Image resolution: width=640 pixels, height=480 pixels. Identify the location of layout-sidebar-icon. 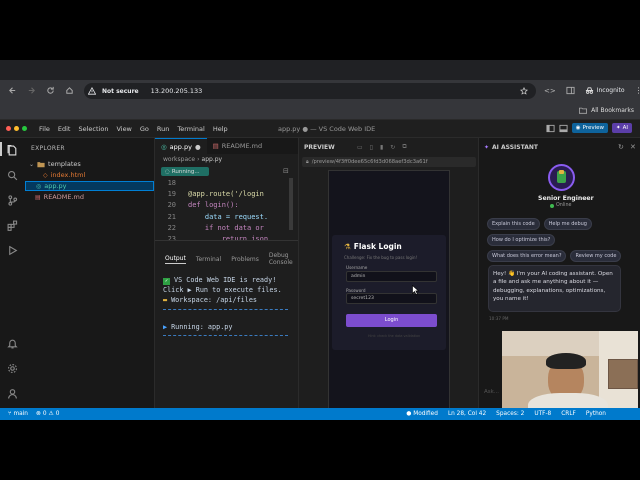
(550, 128).